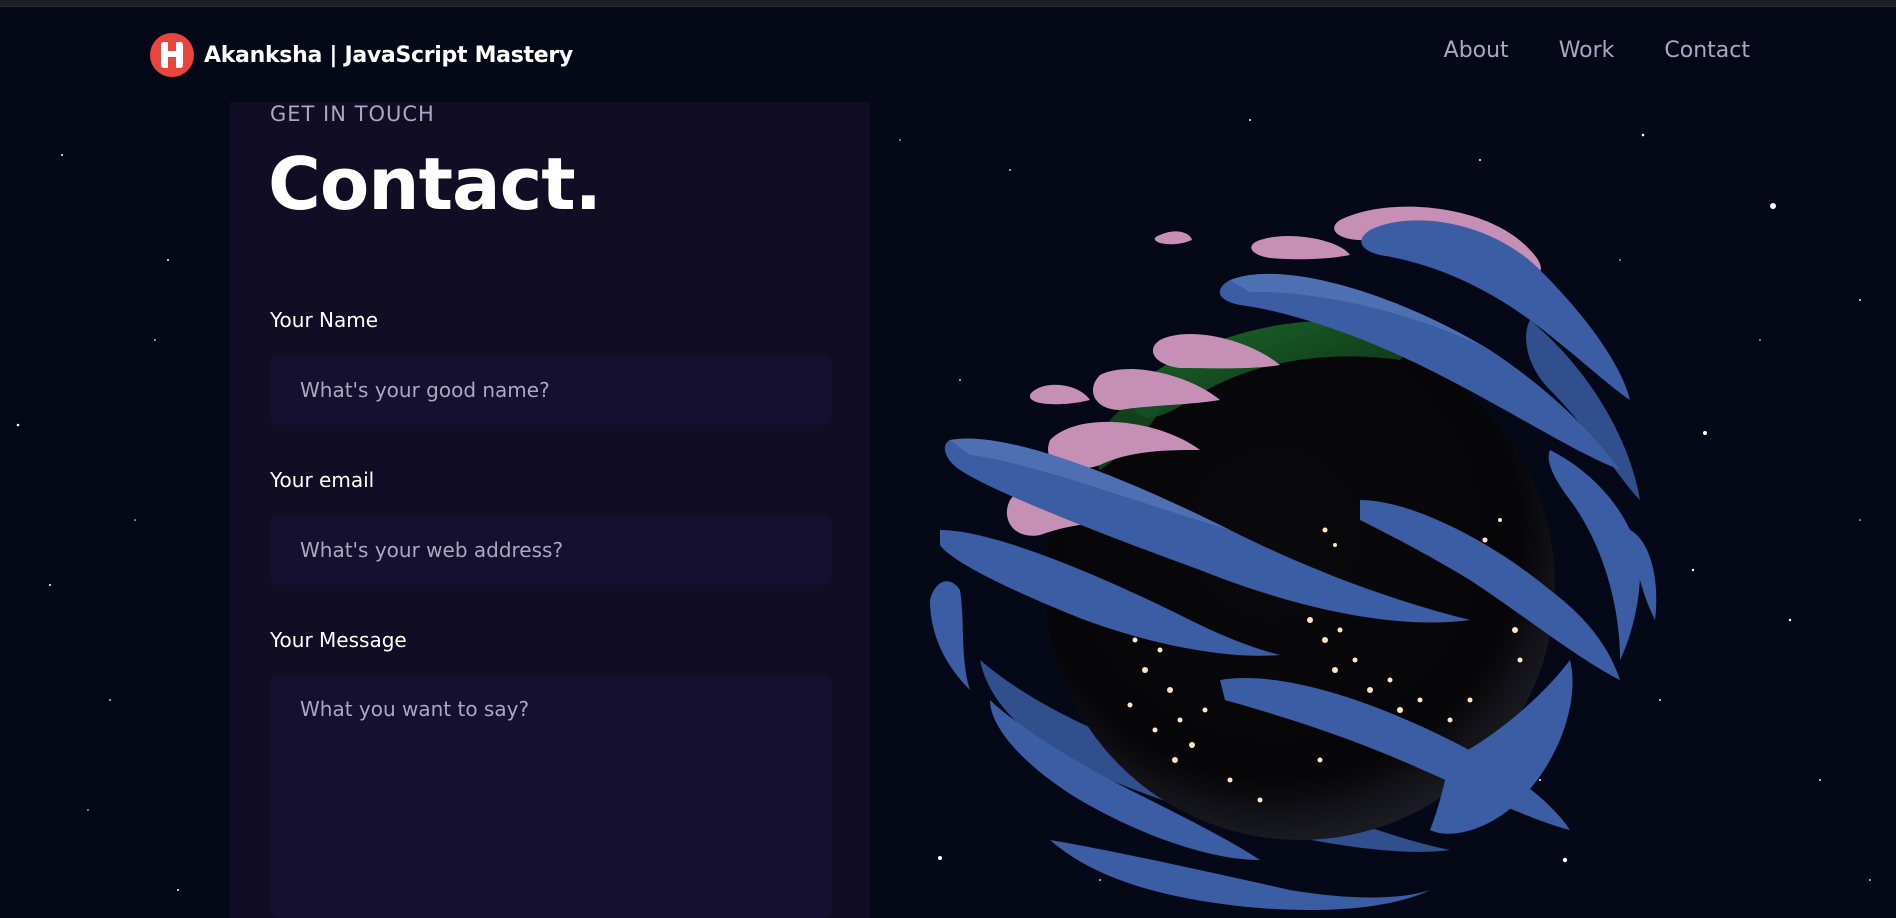  Describe the element at coordinates (338, 640) in the screenshot. I see `message-label: Your Message` at that location.